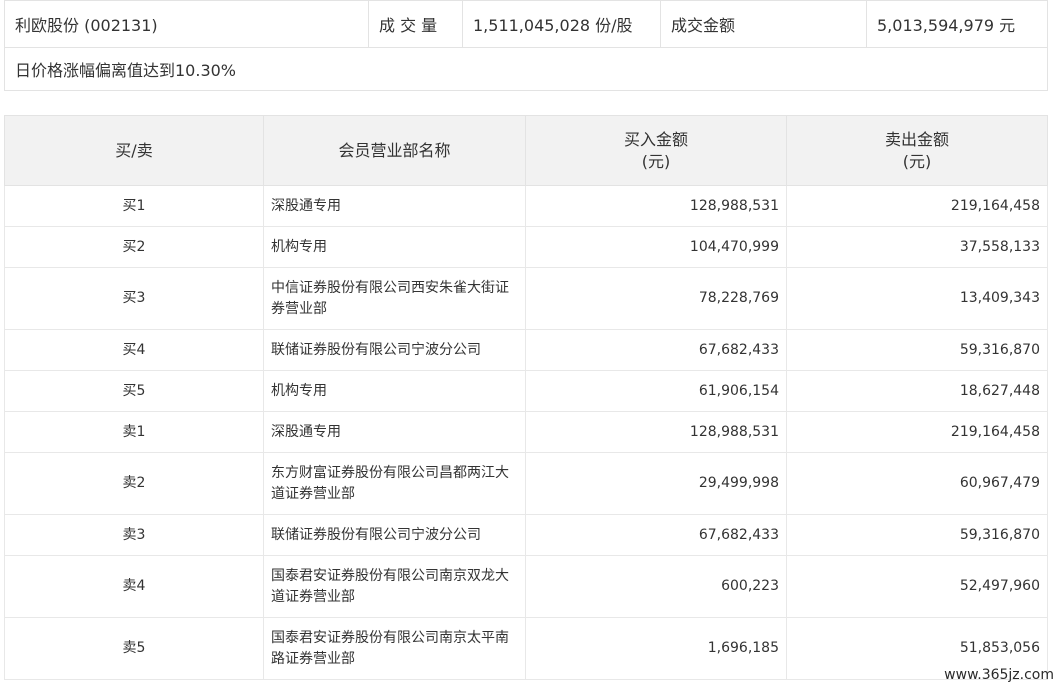 Image resolution: width=1060 pixels, height=685 pixels. I want to click on header-broker: 会员营业部名称, so click(394, 150).